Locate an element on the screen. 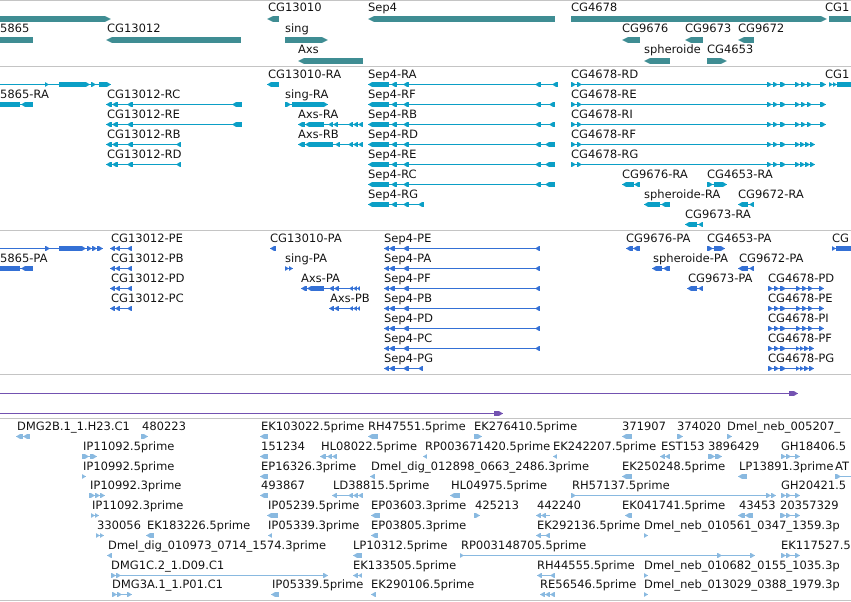  est-label: EK242207.5prime is located at coordinates (604, 446).